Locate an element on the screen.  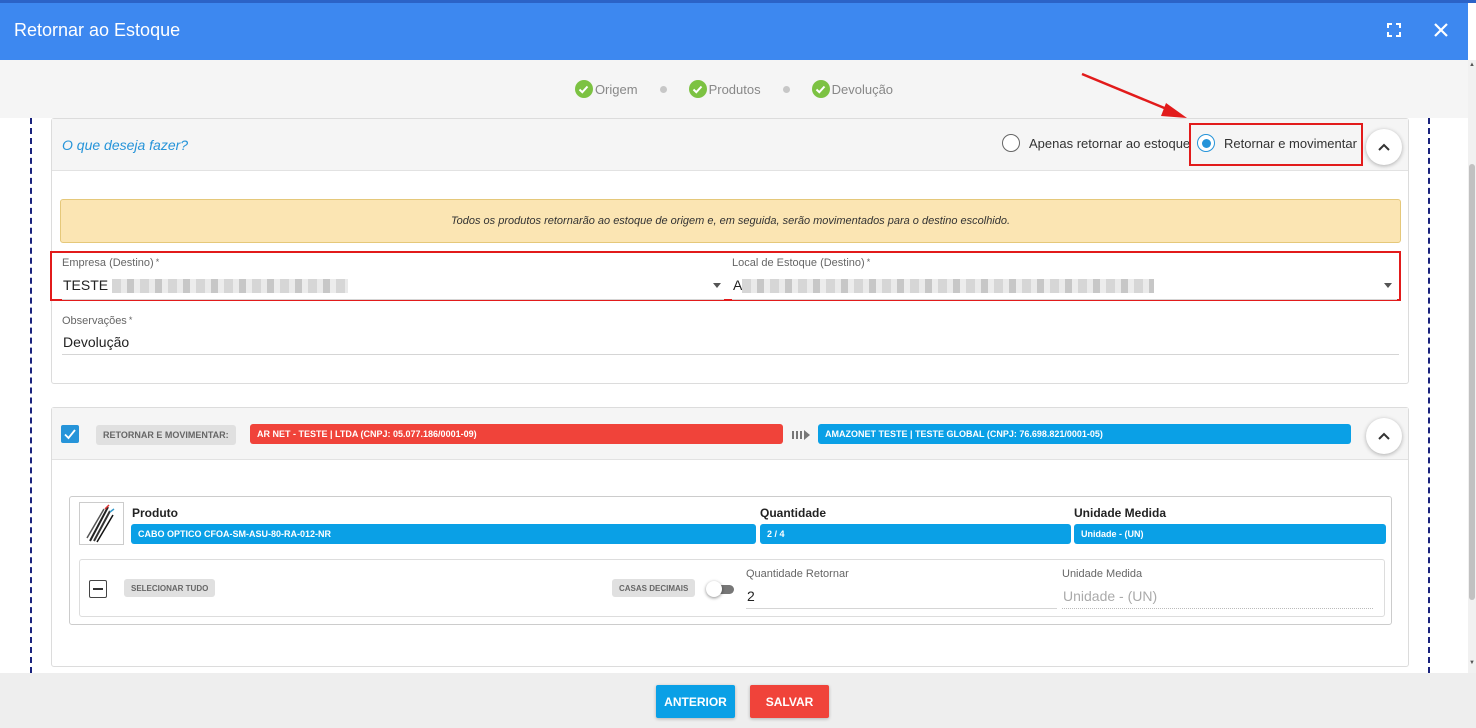
radio-label: Apenas retornar ao estoque is located at coordinates (1110, 143).